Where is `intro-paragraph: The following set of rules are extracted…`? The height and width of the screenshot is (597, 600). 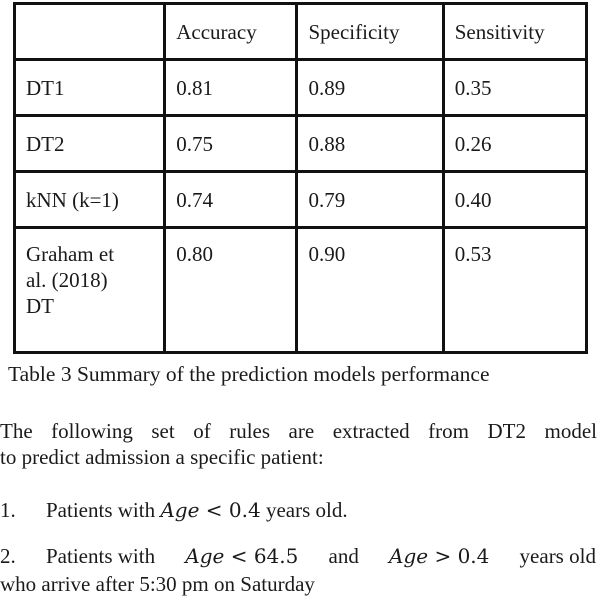
intro-paragraph: The following set of rules are extracted… is located at coordinates (300, 444).